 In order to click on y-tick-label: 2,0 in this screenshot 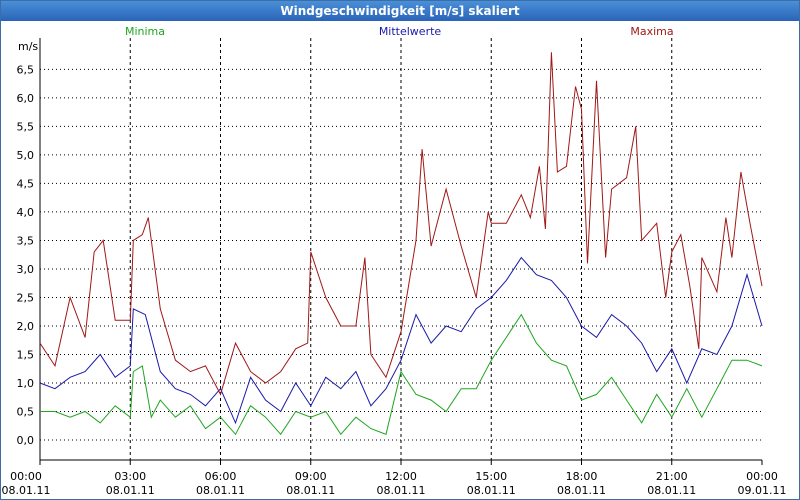, I will do `click(26, 326)`.